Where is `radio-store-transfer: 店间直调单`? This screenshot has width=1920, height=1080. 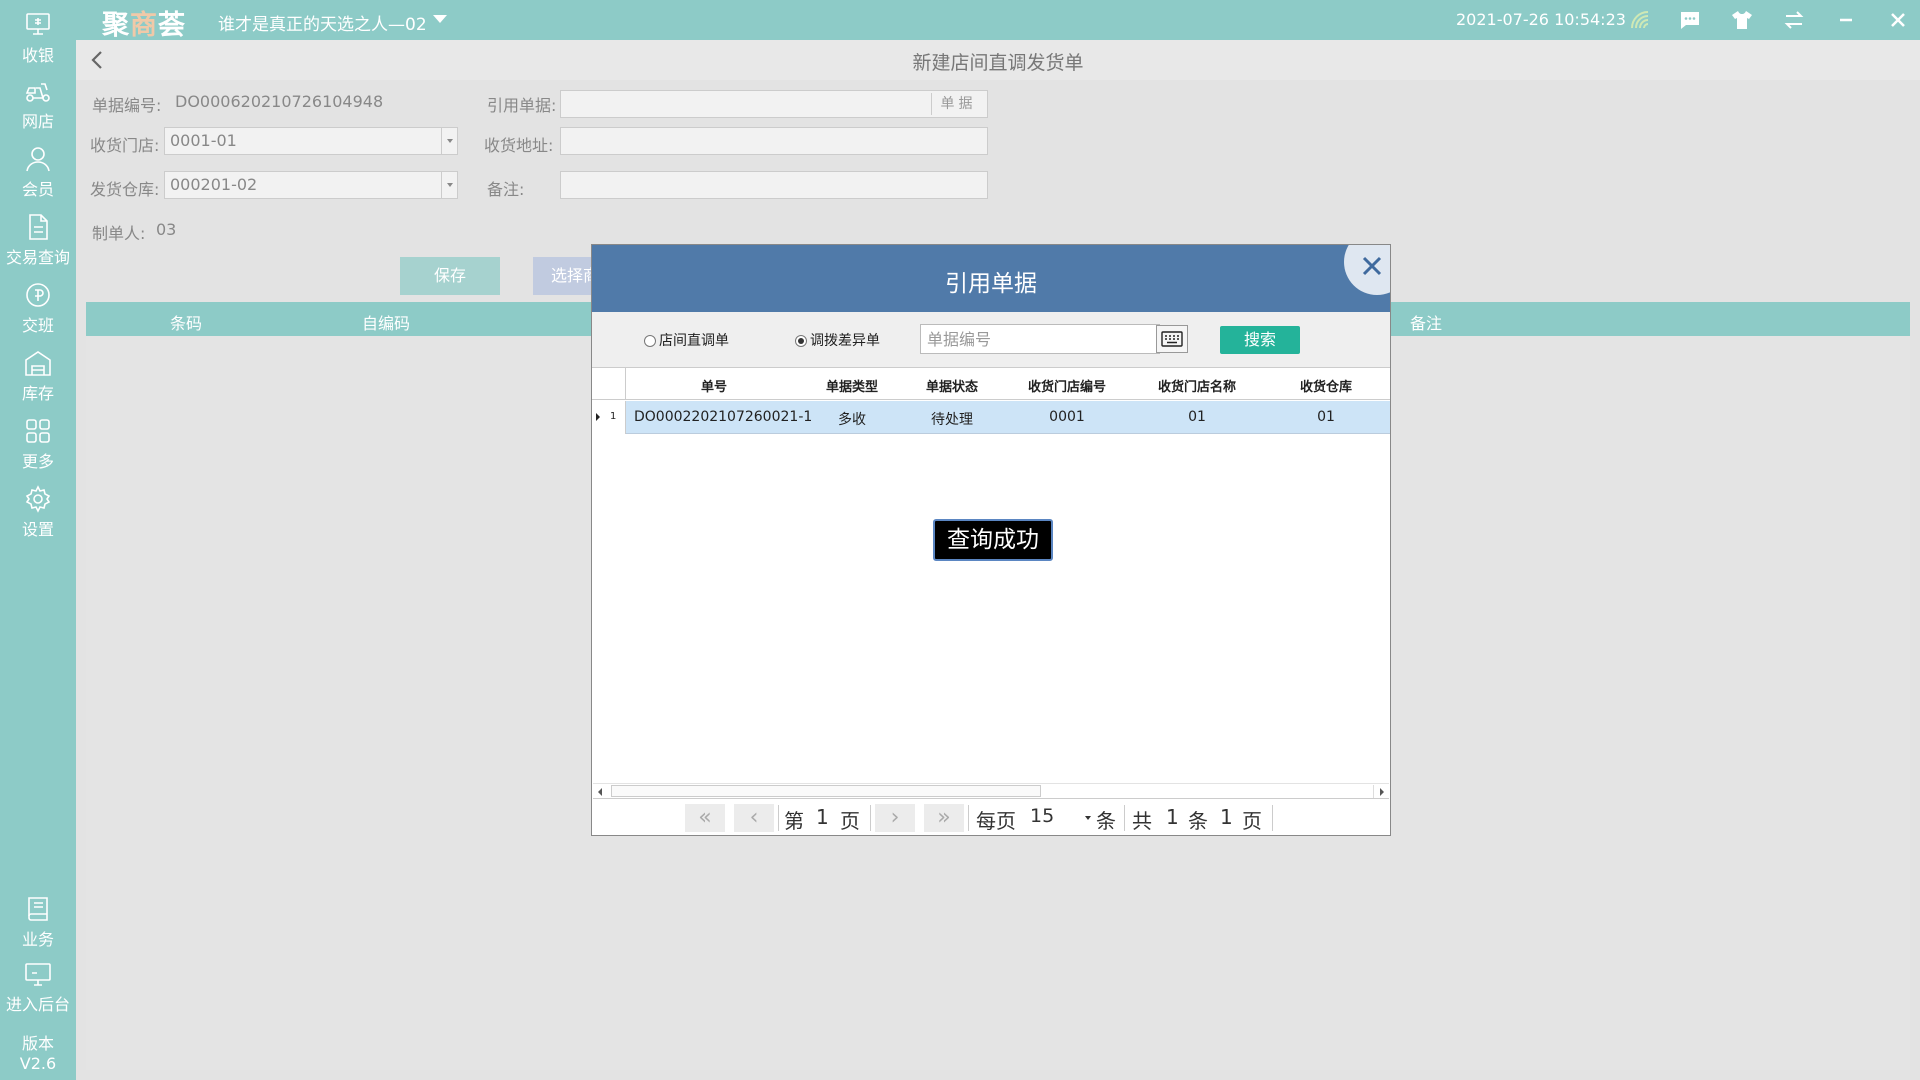 radio-store-transfer: 店间直调单 is located at coordinates (686, 340).